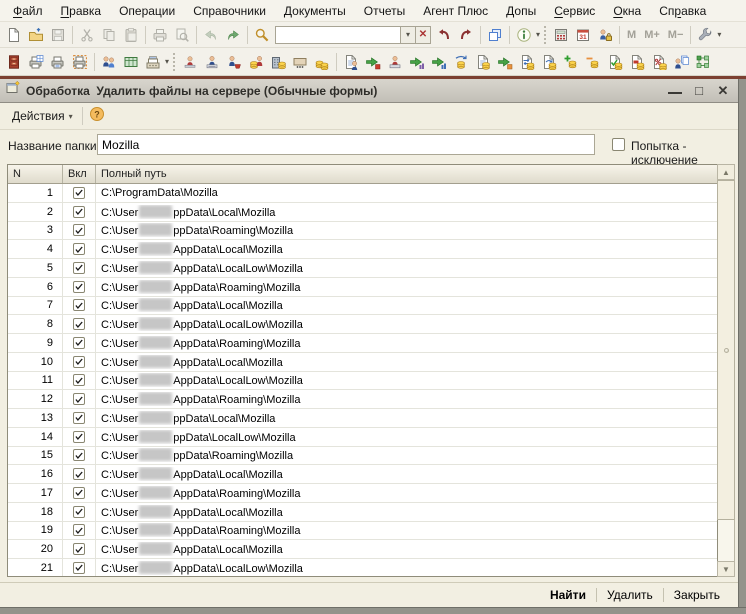 This screenshot has height=614, width=746. Describe the element at coordinates (699, 90) in the screenshot. I see `maximize-button: □` at that location.